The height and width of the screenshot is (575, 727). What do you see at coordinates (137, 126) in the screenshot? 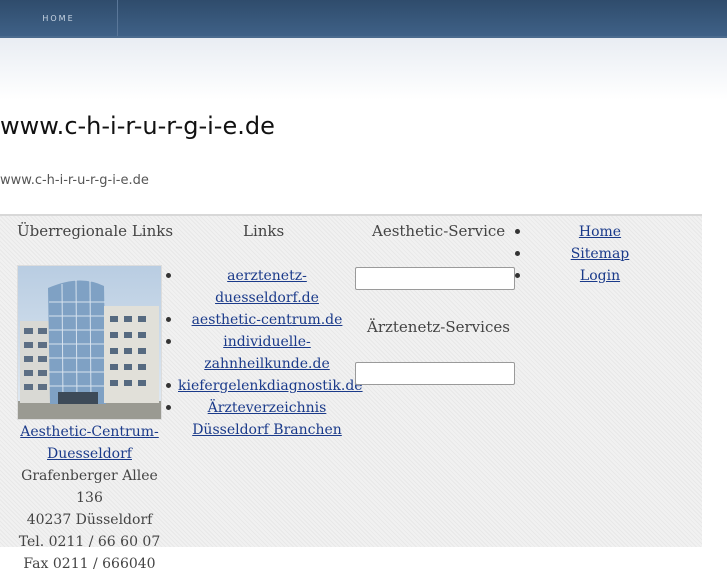
I see `site-title: www.c-h-i-r-u-r-g-i-e.de` at bounding box center [137, 126].